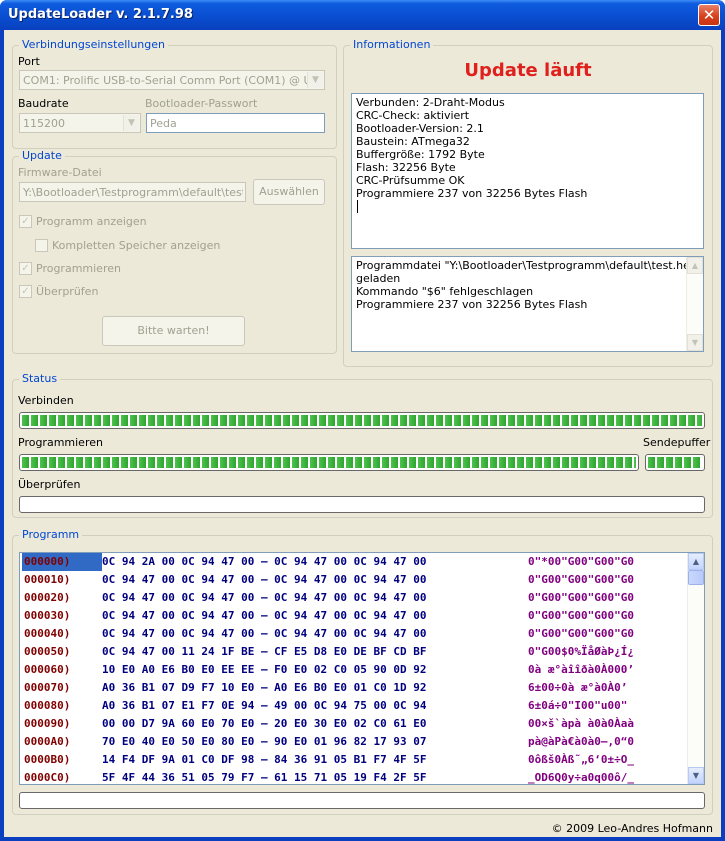 The height and width of the screenshot is (841, 725). Describe the element at coordinates (362, 504) in the screenshot. I see `verify-progress` at that location.